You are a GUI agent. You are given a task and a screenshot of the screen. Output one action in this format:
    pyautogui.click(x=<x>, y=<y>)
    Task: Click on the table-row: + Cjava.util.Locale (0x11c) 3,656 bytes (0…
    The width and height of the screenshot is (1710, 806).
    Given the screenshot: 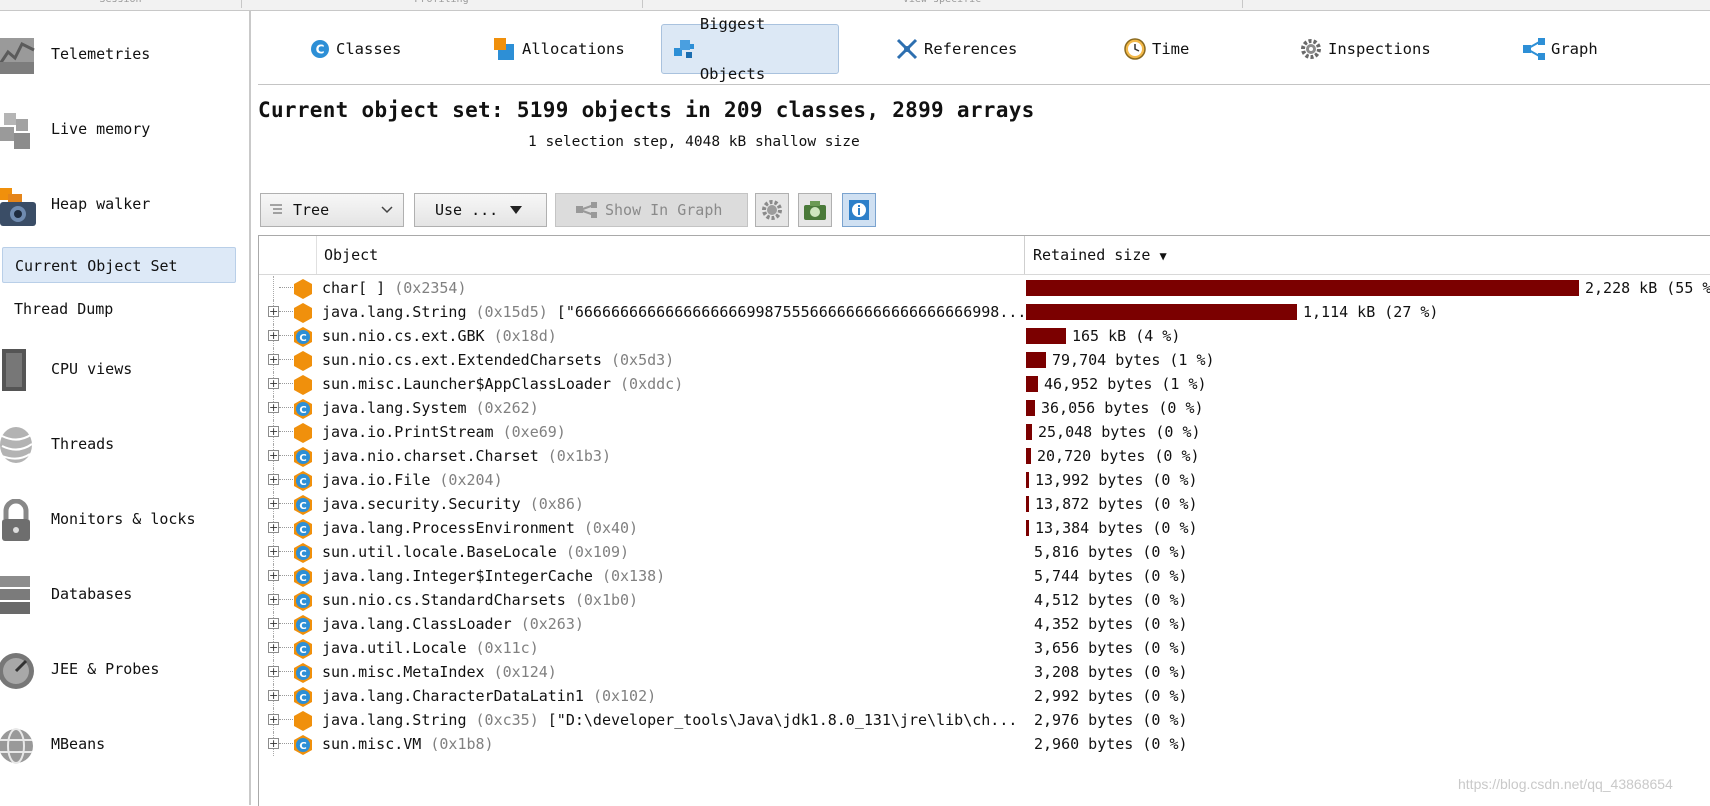 What is the action you would take?
    pyautogui.click(x=984, y=648)
    